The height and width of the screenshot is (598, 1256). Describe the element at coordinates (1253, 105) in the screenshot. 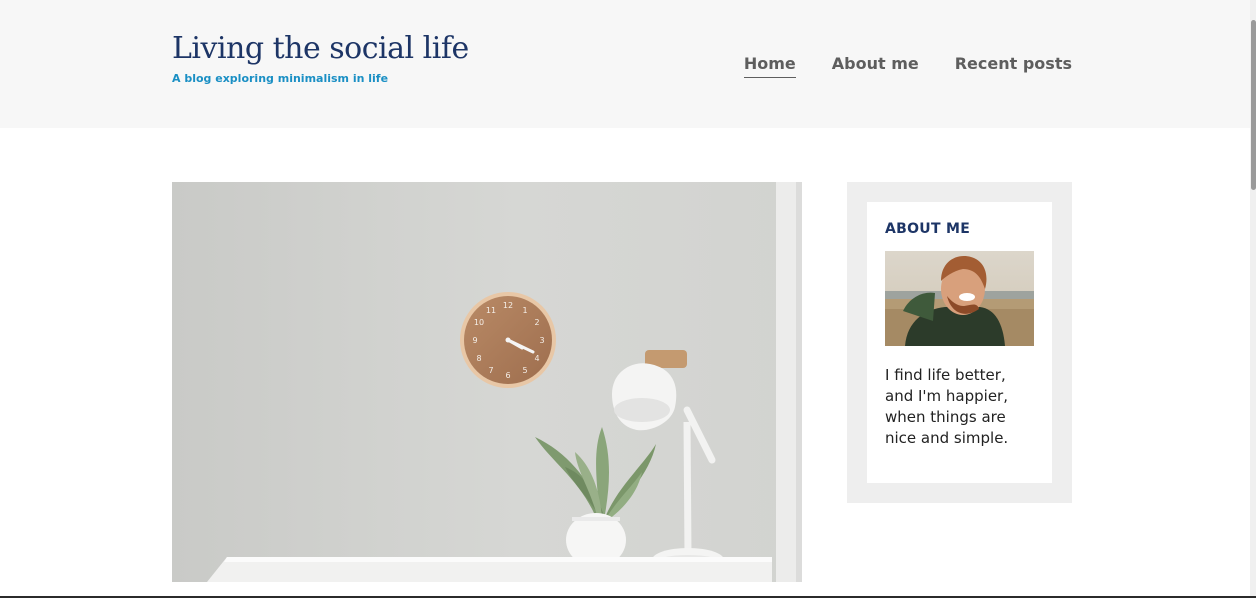

I see `scrollbar-thumb` at that location.